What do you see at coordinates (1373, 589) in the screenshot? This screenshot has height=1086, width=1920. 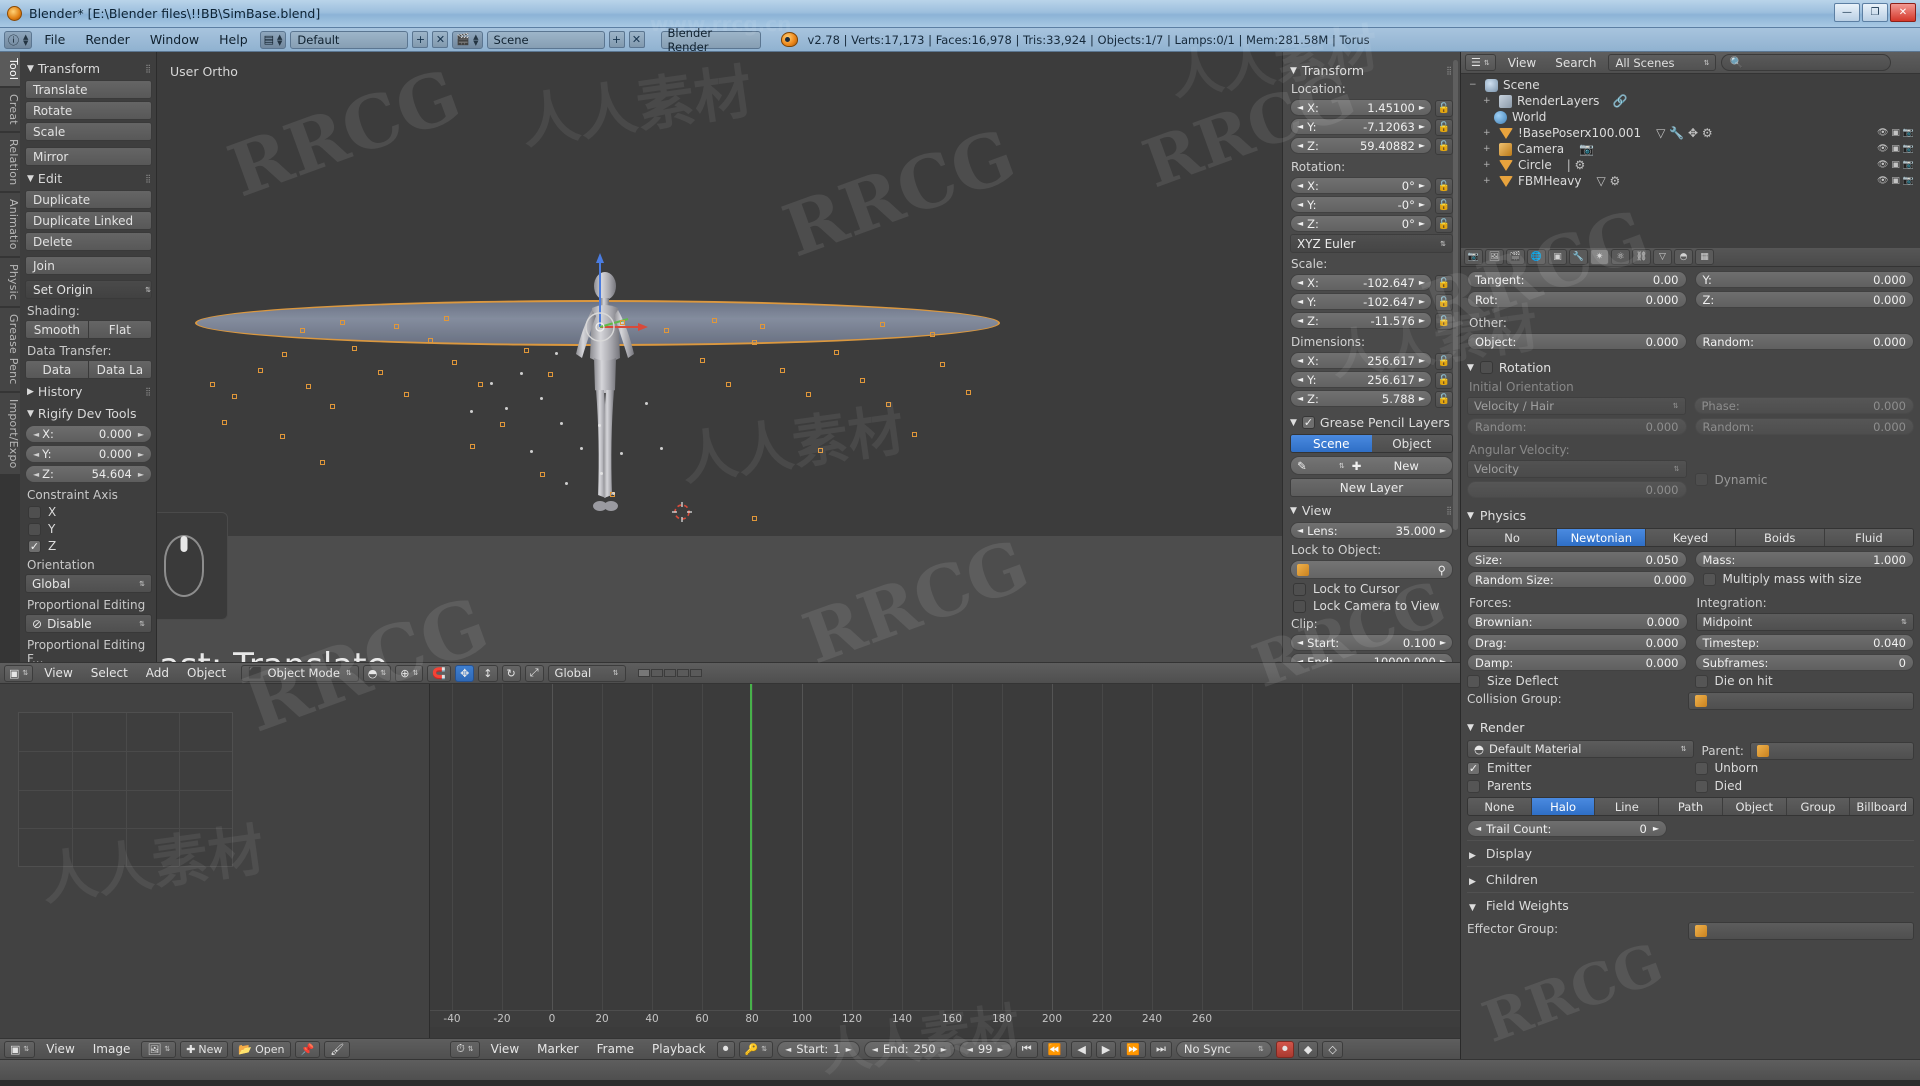 I see `lock-to-cursor-row: Lock to Cursor` at bounding box center [1373, 589].